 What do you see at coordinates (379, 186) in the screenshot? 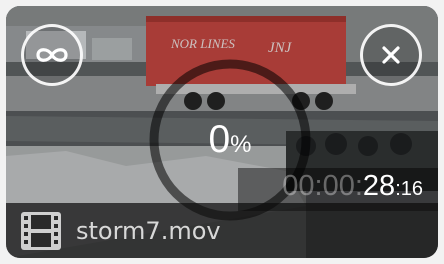
I see `timer-seconds: 28` at bounding box center [379, 186].